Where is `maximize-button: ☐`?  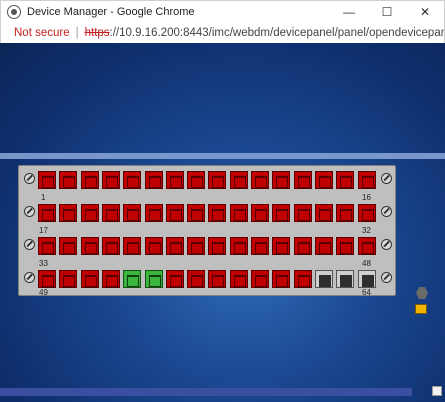
maximize-button: ☐ is located at coordinates (387, 12).